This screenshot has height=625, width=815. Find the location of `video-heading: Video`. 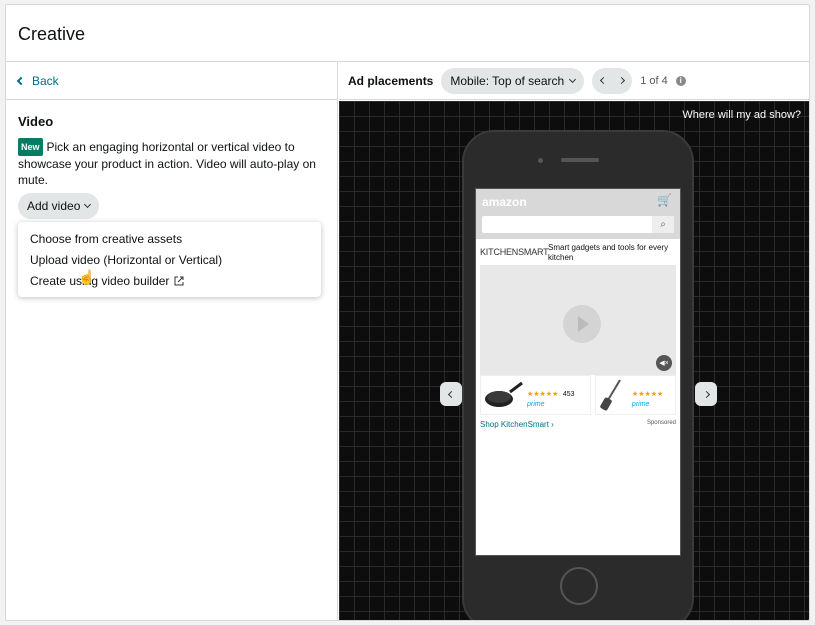

video-heading: Video is located at coordinates (36, 121).